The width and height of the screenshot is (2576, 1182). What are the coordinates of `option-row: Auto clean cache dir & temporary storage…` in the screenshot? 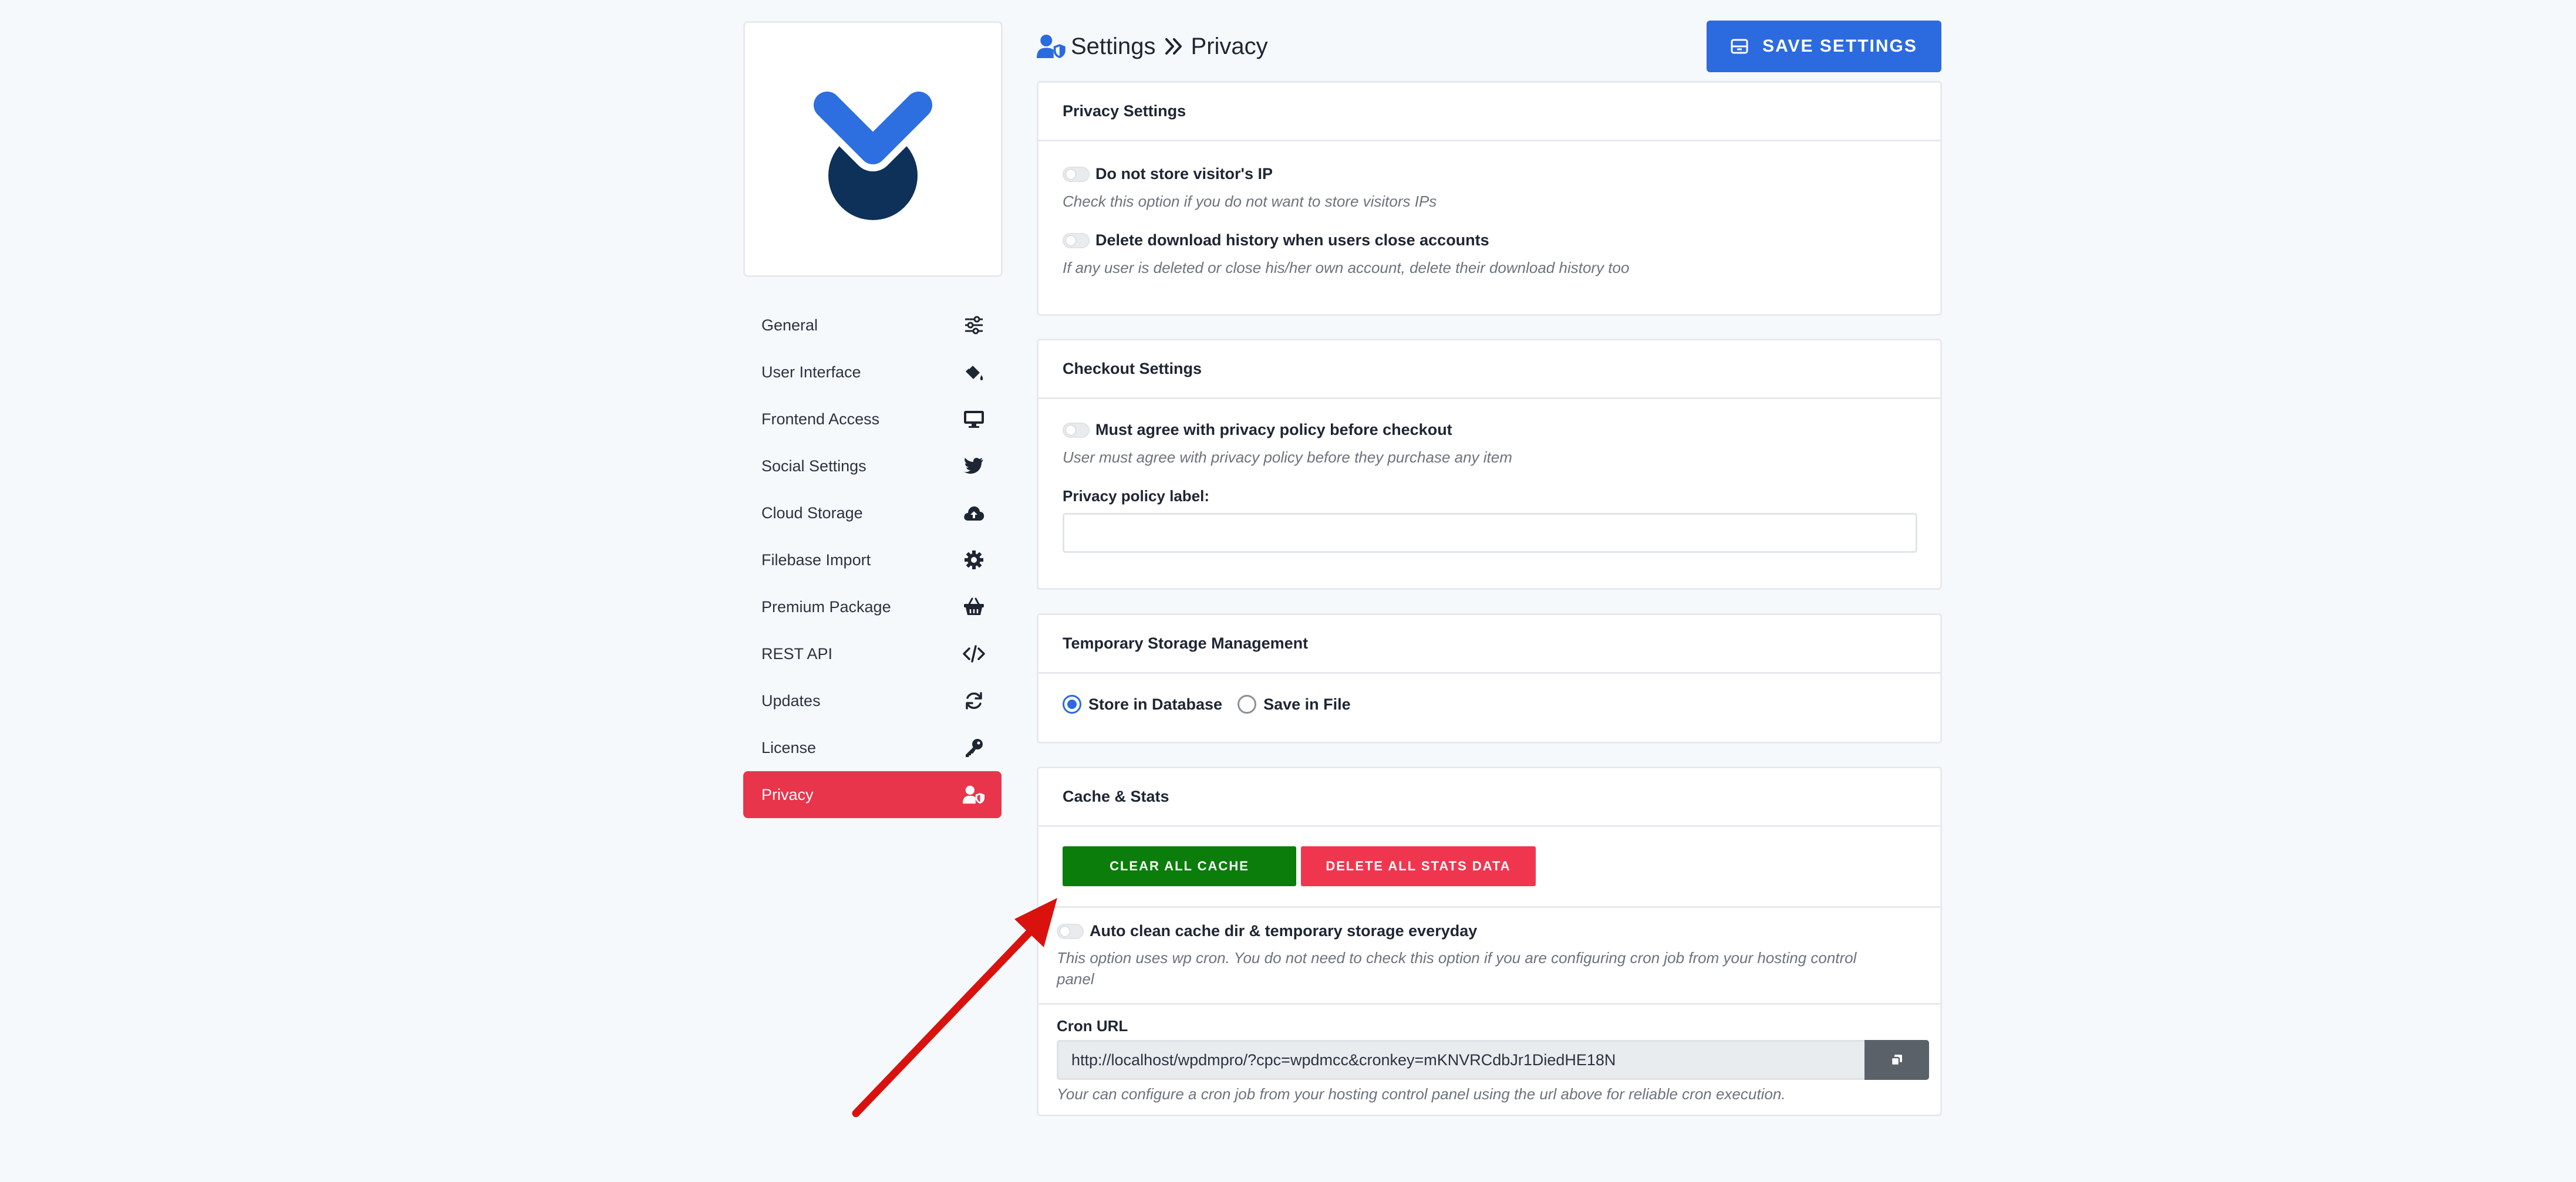 It's located at (1267, 931).